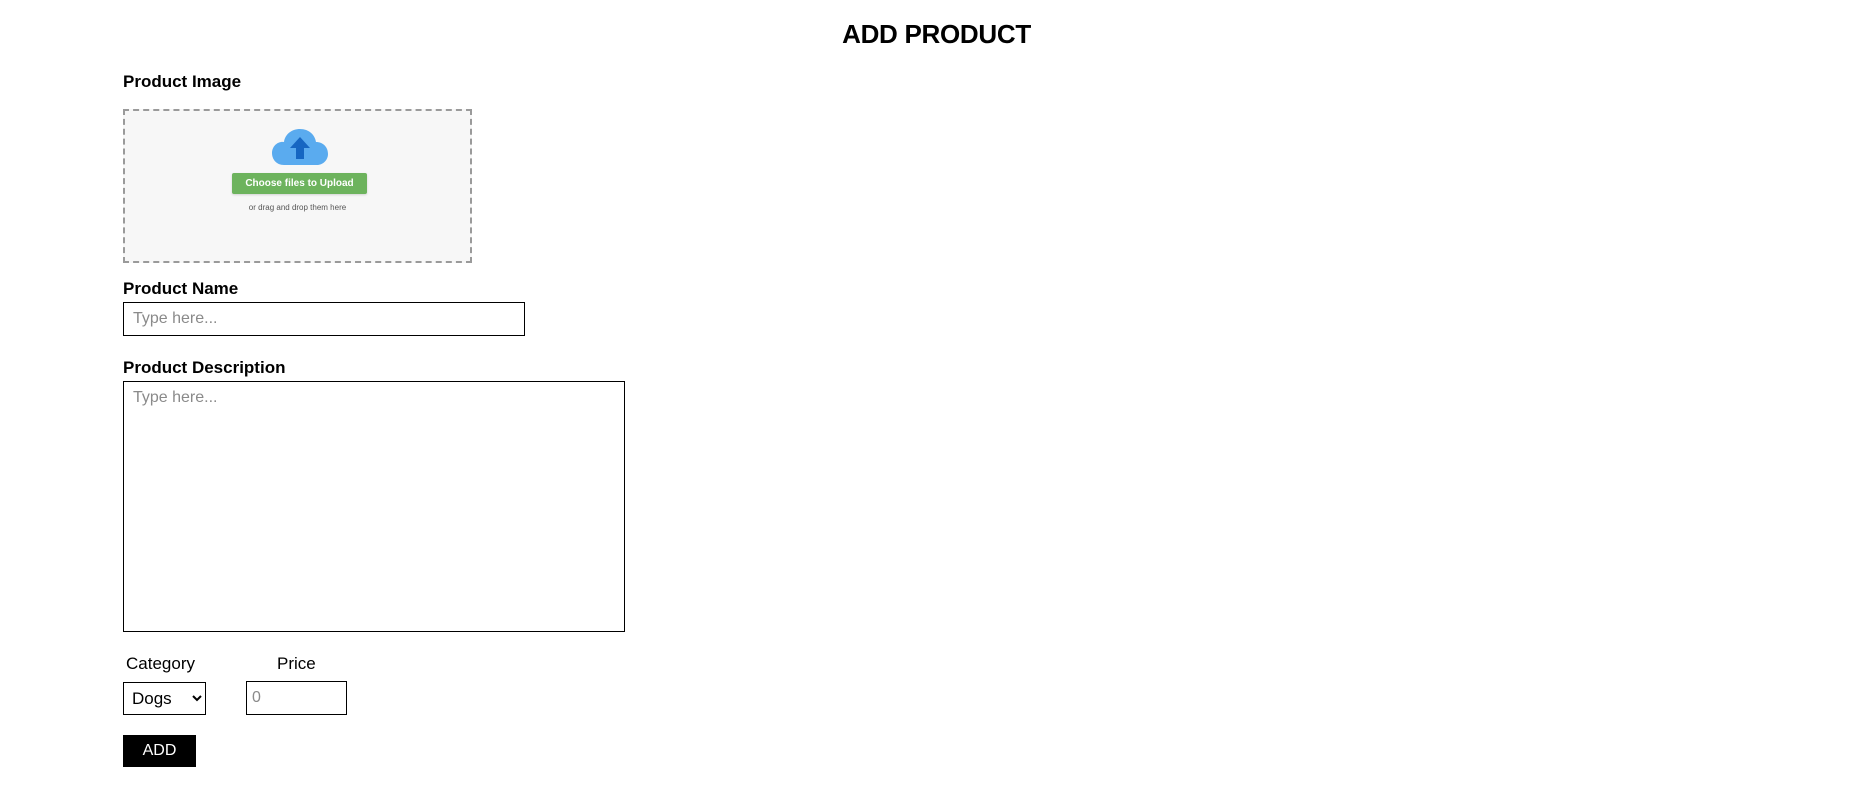  What do you see at coordinates (182, 81) in the screenshot?
I see `product-image-label: Product Image` at bounding box center [182, 81].